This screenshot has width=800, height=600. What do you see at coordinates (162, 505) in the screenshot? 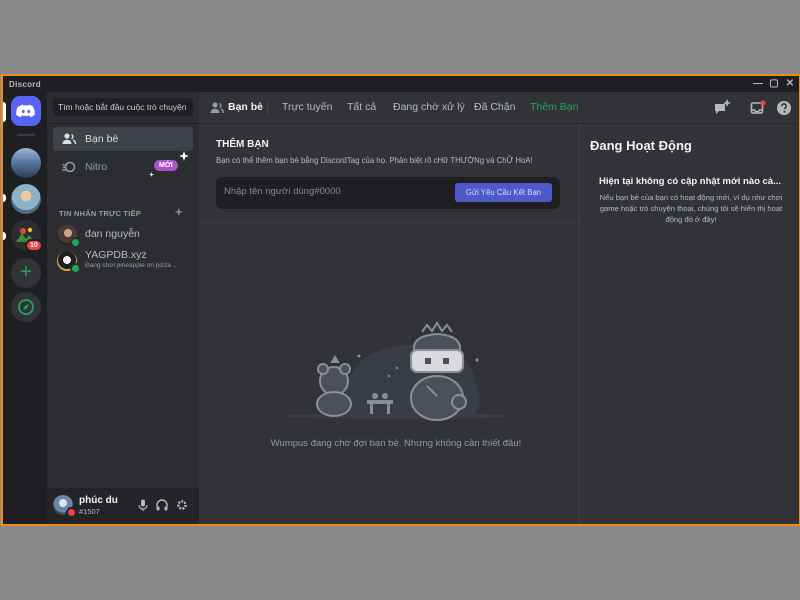
I see `headphones-icon` at bounding box center [162, 505].